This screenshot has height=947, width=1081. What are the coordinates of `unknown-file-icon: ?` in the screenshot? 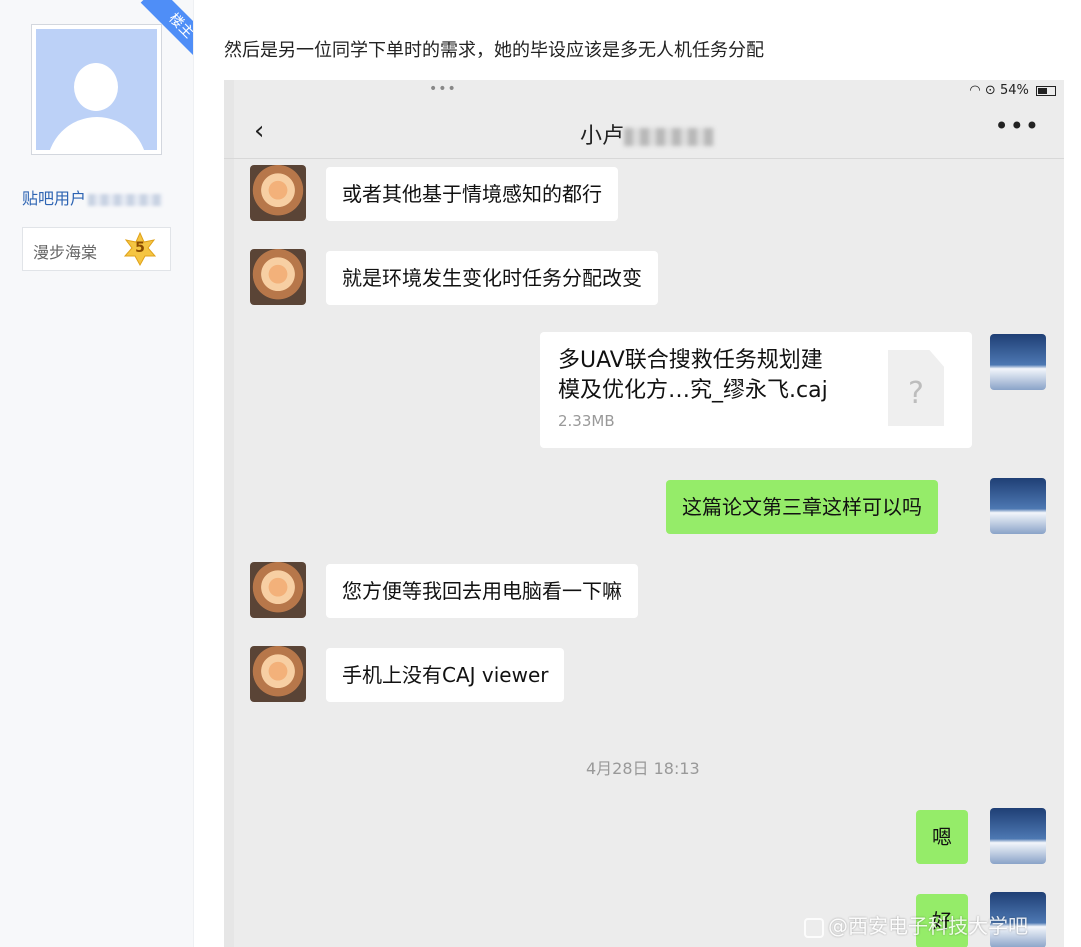 It's located at (916, 388).